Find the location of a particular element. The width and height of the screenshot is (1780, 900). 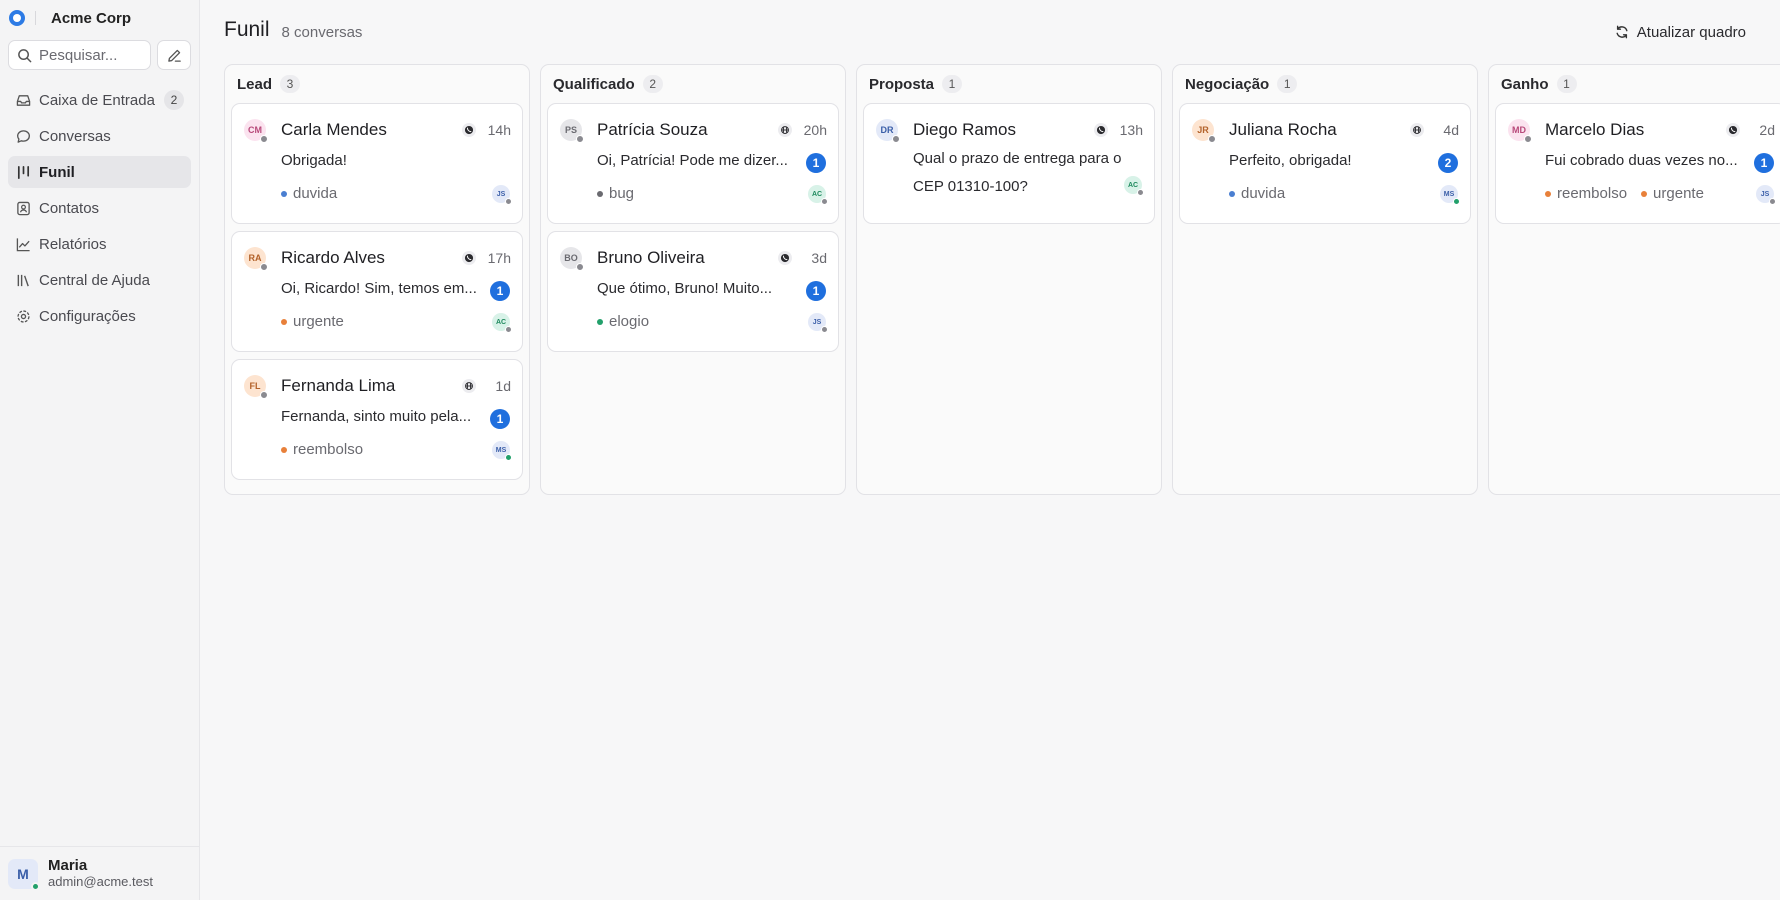

search-input is located at coordinates (89, 55).